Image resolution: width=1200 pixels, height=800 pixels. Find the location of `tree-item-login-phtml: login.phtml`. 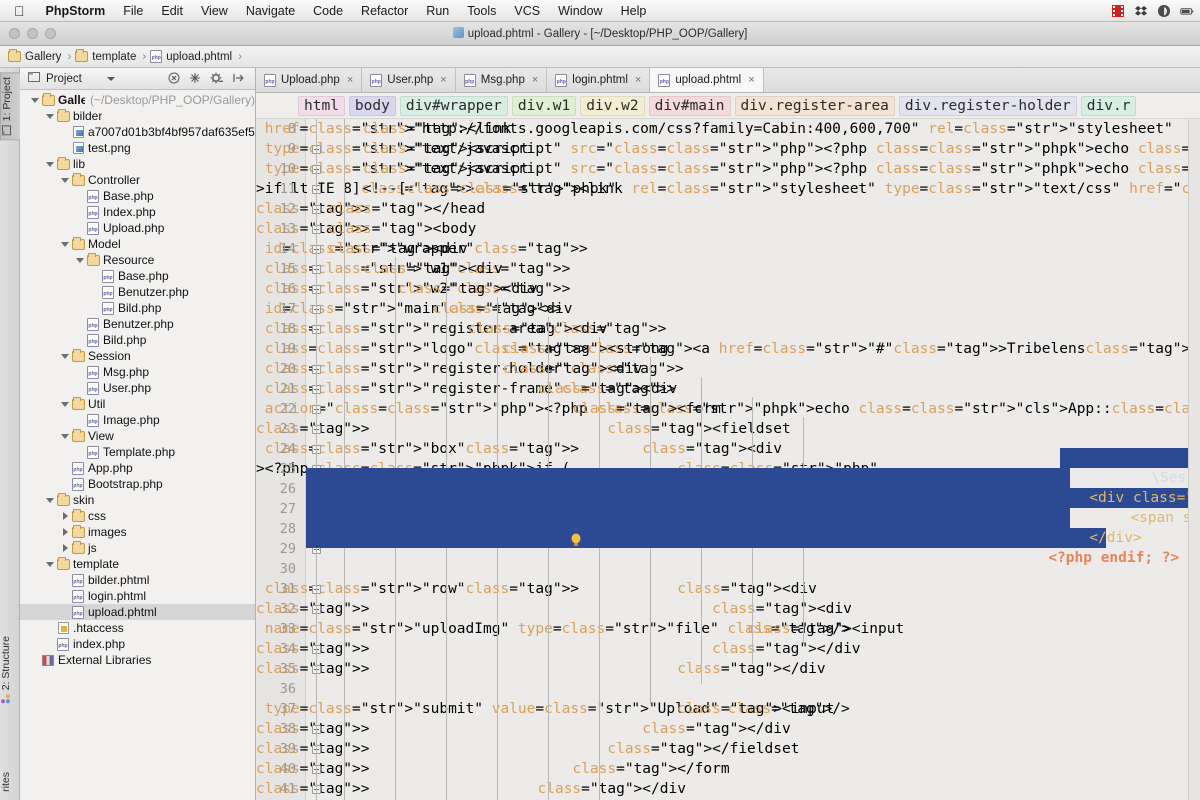

tree-item-login-phtml: login.phtml is located at coordinates (137, 596).